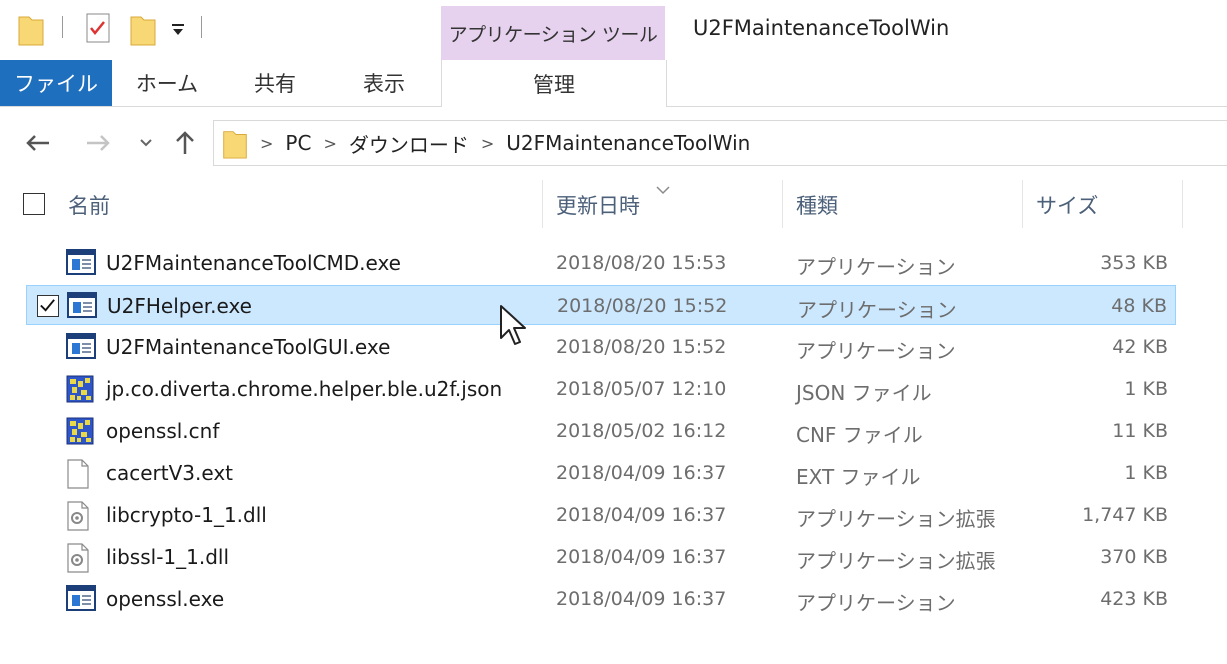 Image resolution: width=1227 pixels, height=664 pixels. What do you see at coordinates (864, 393) in the screenshot?
I see `file-type: JSON ファイル` at bounding box center [864, 393].